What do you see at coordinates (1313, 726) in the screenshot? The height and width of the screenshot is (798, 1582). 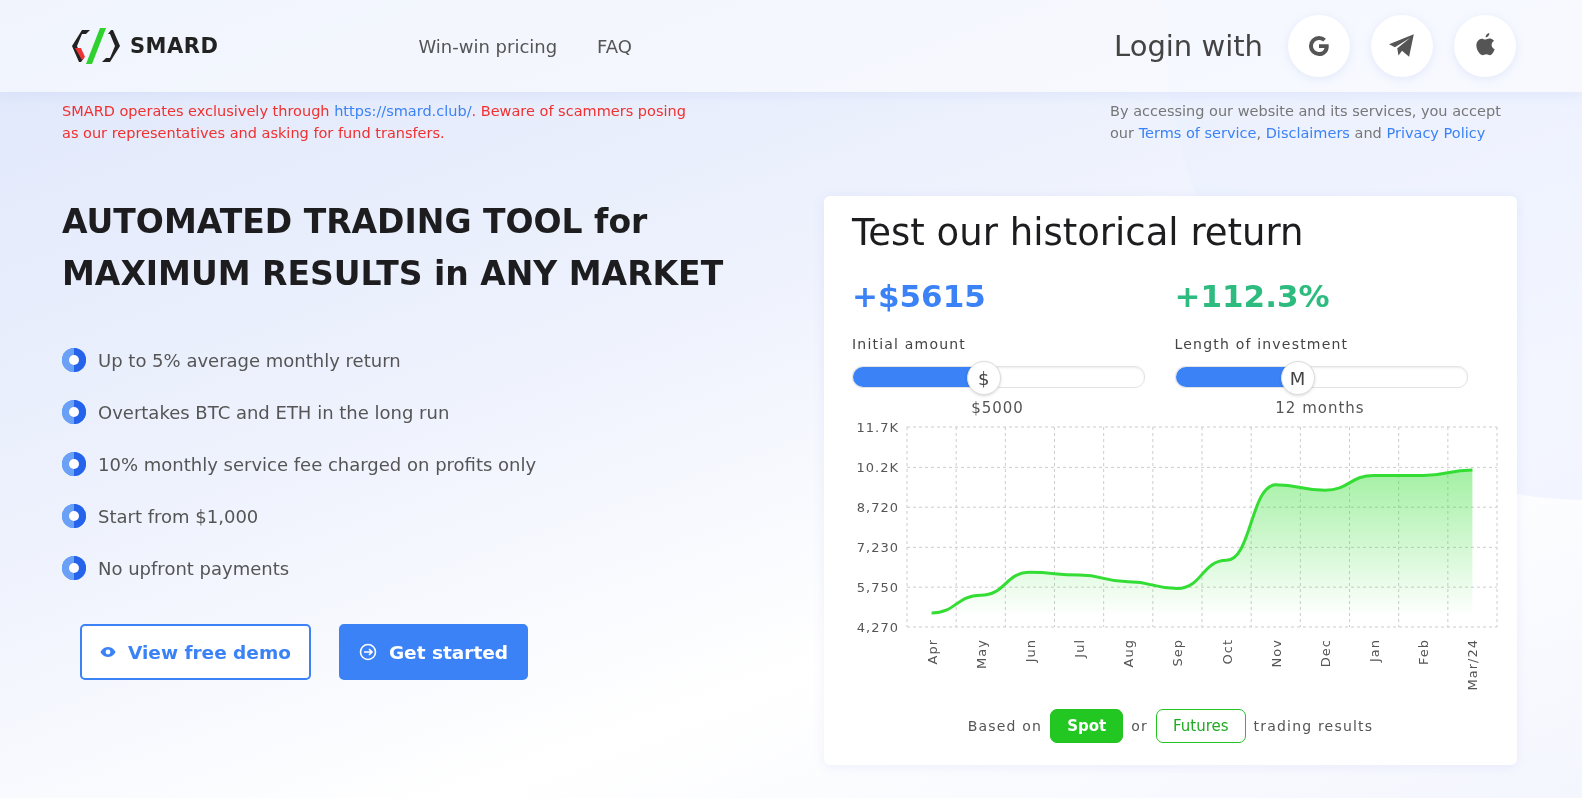 I see `basis-label: trading results` at bounding box center [1313, 726].